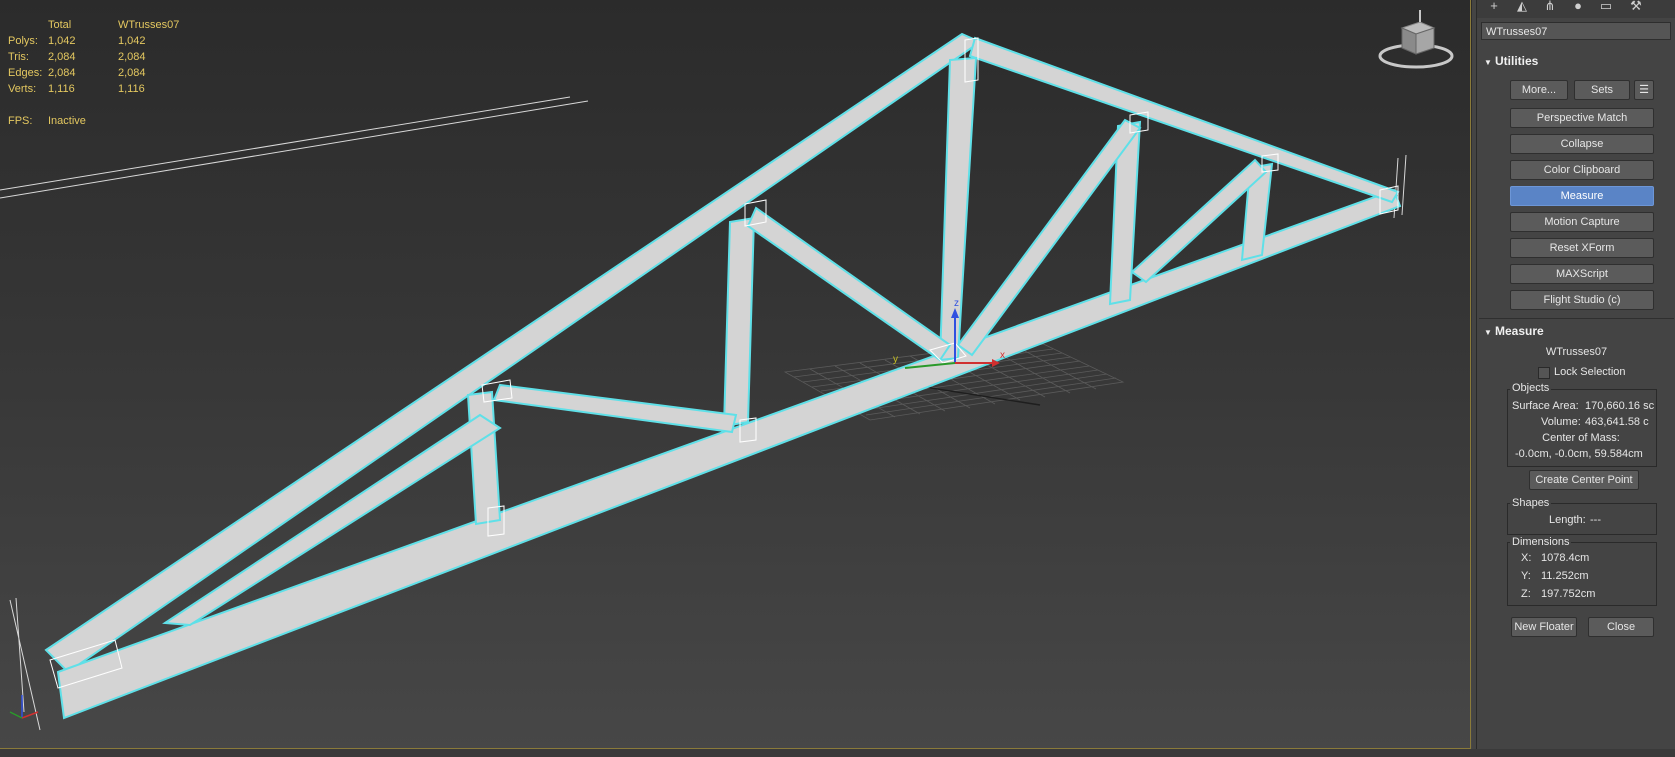 The height and width of the screenshot is (757, 1675). I want to click on flight-studio-button: Flight Studio (c), so click(1582, 300).